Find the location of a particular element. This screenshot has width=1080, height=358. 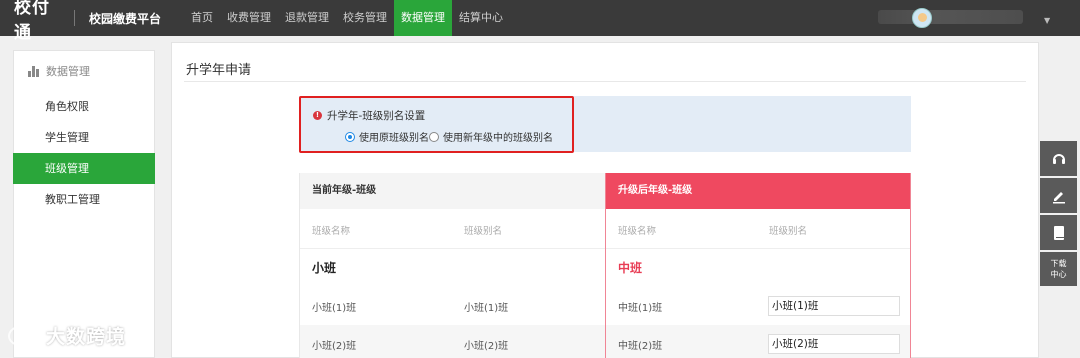

upgraded-grade-subheader: 班级名称 班级别名 is located at coordinates (758, 229).